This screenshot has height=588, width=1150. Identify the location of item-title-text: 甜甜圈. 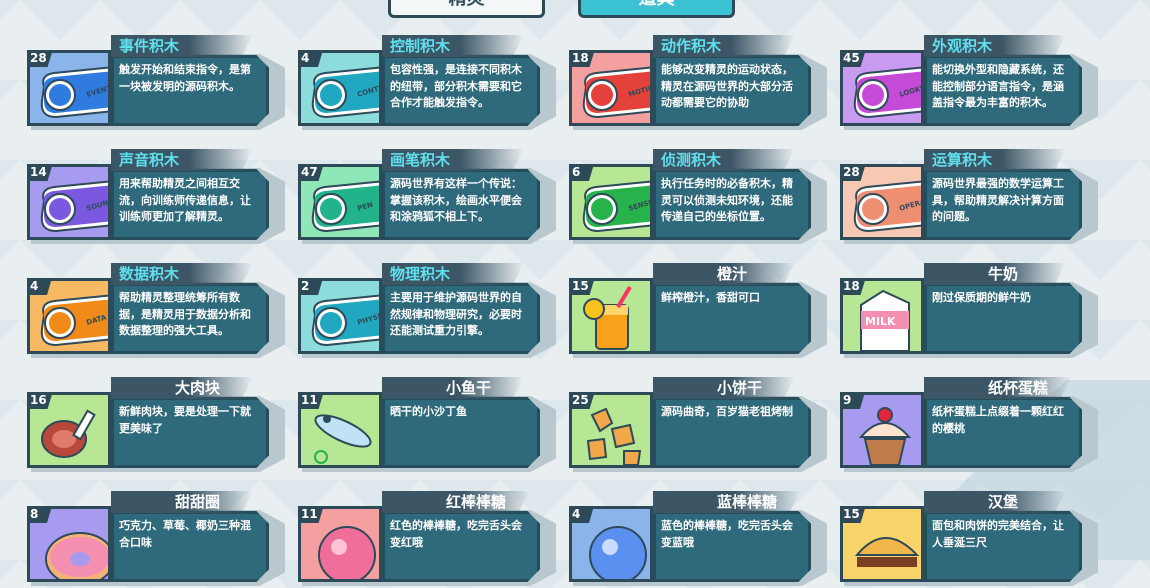
(198, 502).